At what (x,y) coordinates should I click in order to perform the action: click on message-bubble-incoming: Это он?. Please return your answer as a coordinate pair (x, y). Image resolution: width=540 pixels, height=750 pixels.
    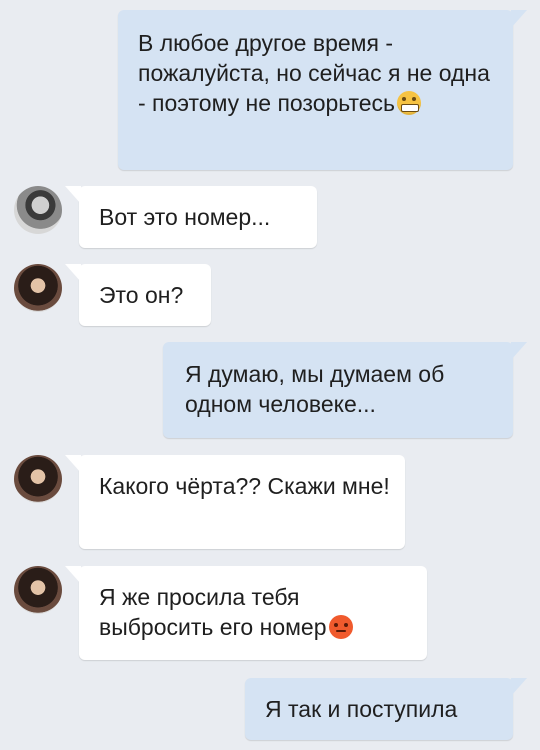
    Looking at the image, I should click on (138, 295).